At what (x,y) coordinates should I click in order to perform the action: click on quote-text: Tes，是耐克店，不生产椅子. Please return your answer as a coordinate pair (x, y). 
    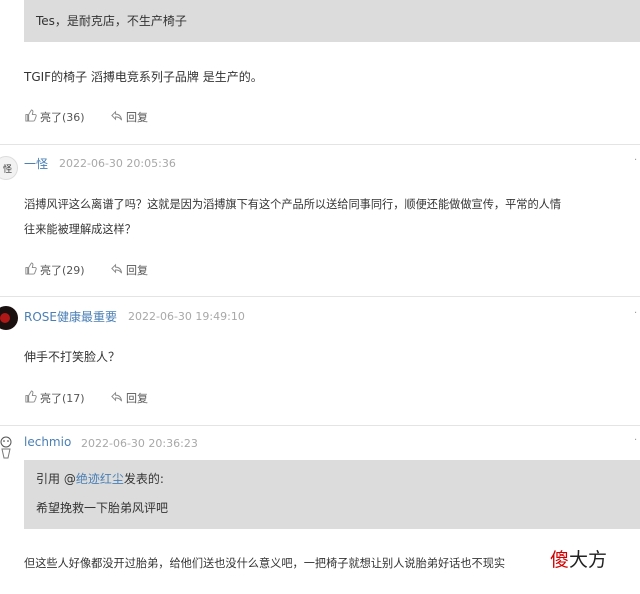
    Looking at the image, I should click on (111, 21).